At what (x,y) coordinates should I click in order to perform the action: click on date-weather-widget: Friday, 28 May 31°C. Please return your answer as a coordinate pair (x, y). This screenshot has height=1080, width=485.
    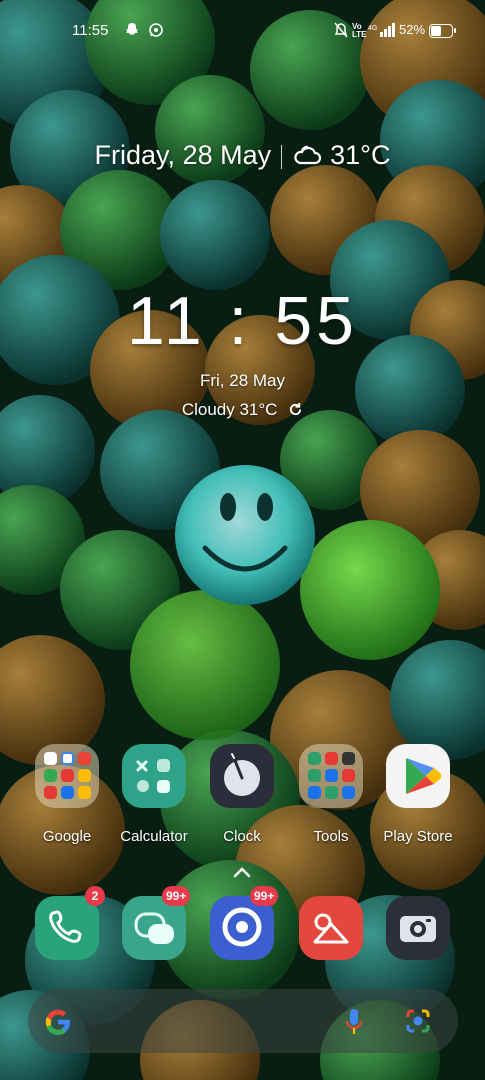
    Looking at the image, I should click on (242, 157).